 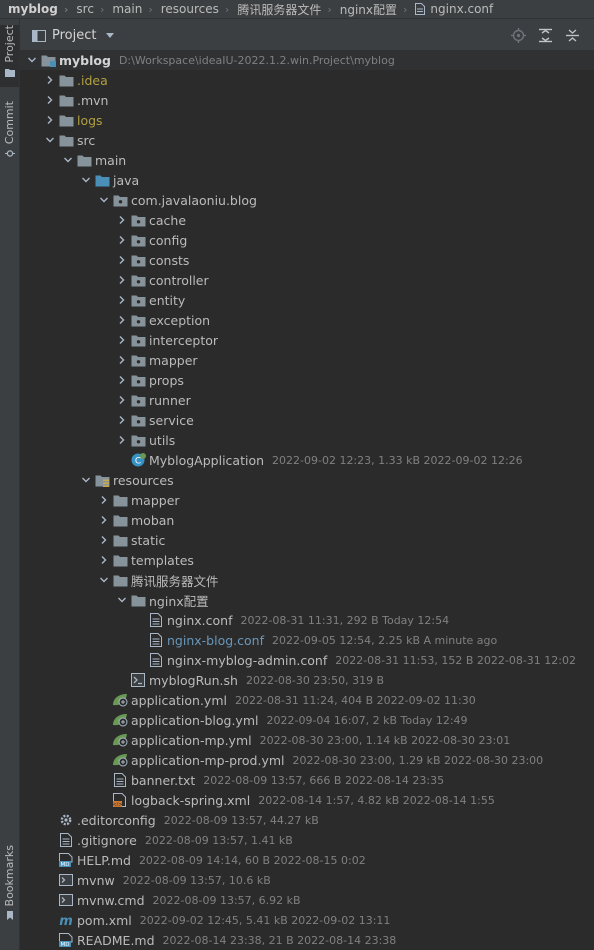 What do you see at coordinates (307, 340) in the screenshot?
I see `tree-row: interceptor` at bounding box center [307, 340].